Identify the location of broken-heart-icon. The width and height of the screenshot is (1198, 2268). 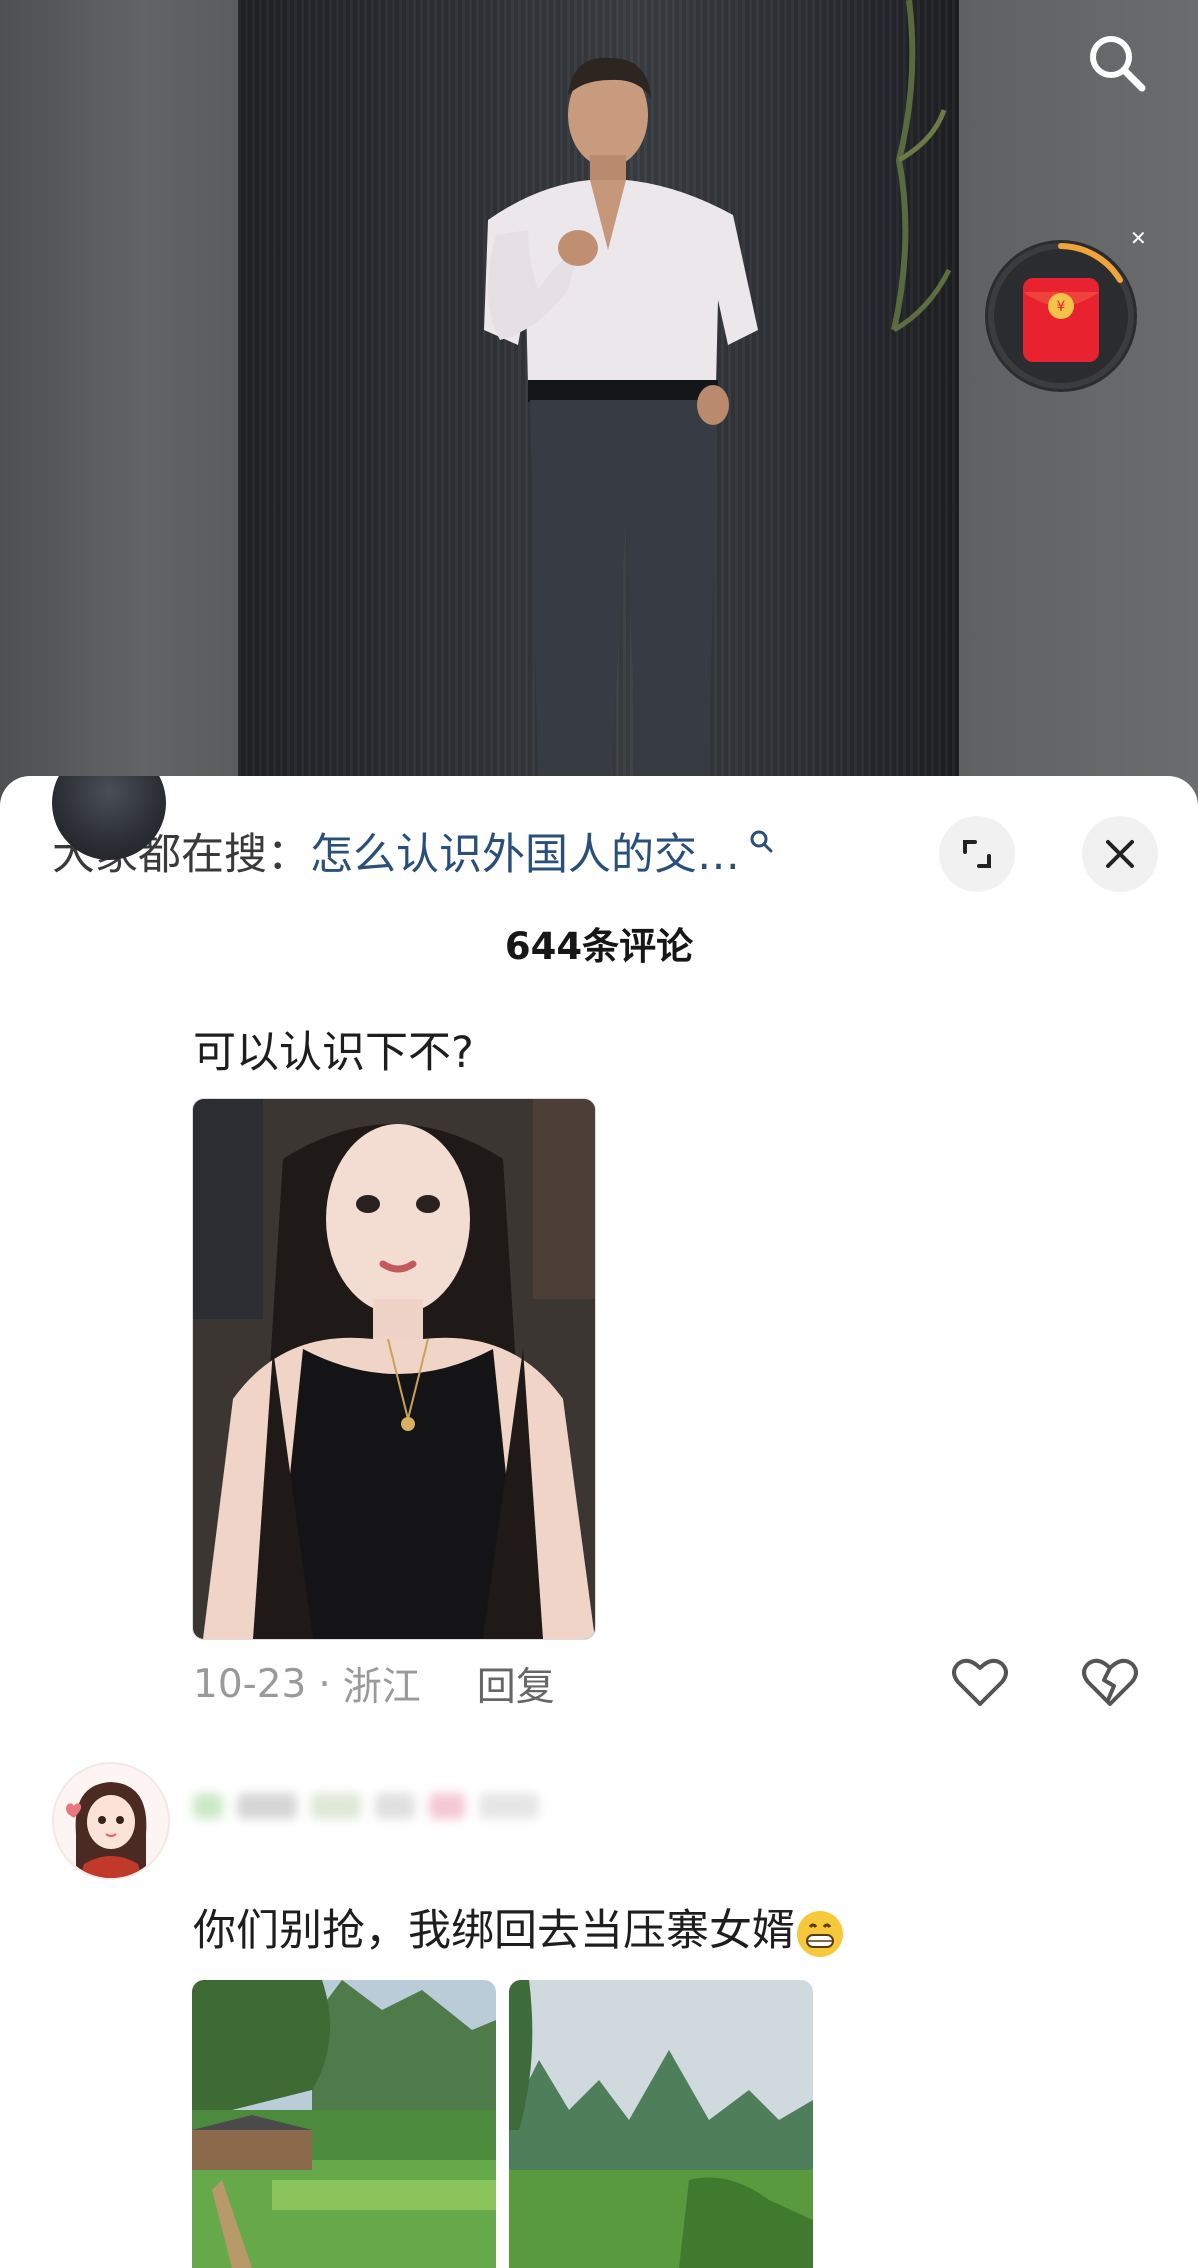
(1110, 1682).